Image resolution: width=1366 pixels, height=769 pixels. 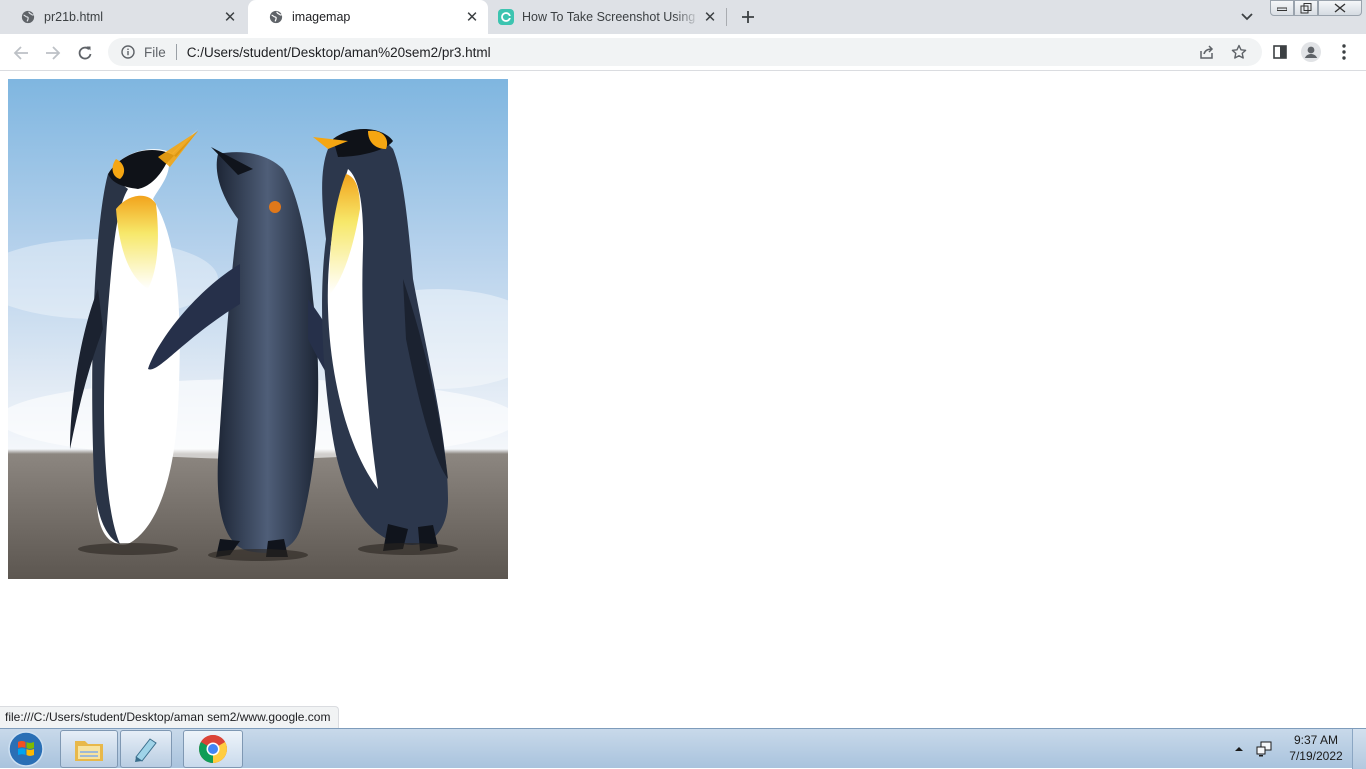 What do you see at coordinates (128, 52) in the screenshot?
I see `info-icon` at bounding box center [128, 52].